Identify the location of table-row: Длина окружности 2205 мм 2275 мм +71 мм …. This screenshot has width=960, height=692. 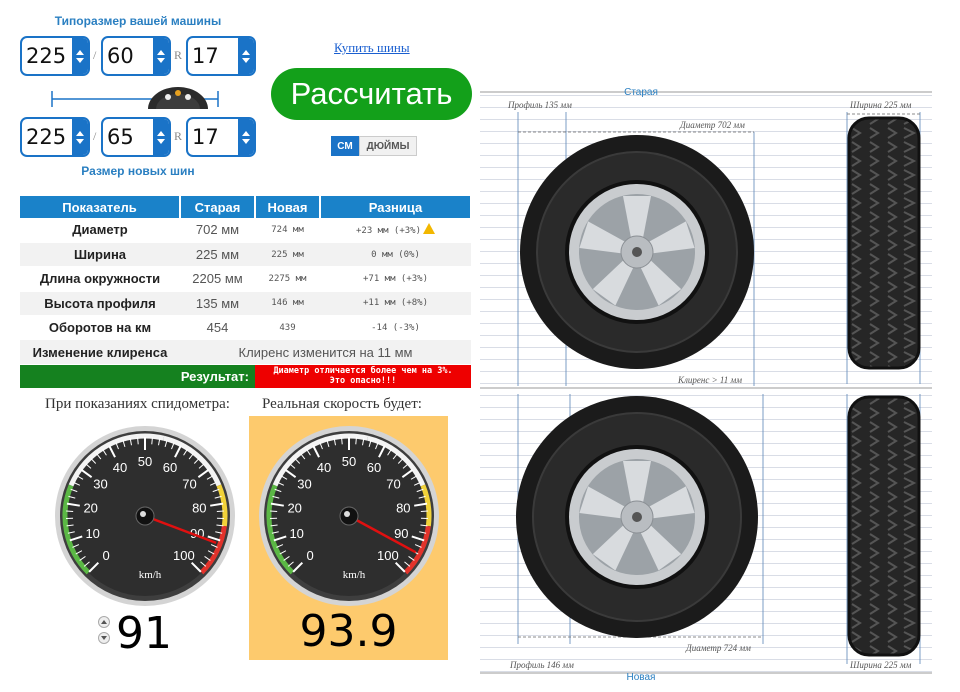
(245, 279).